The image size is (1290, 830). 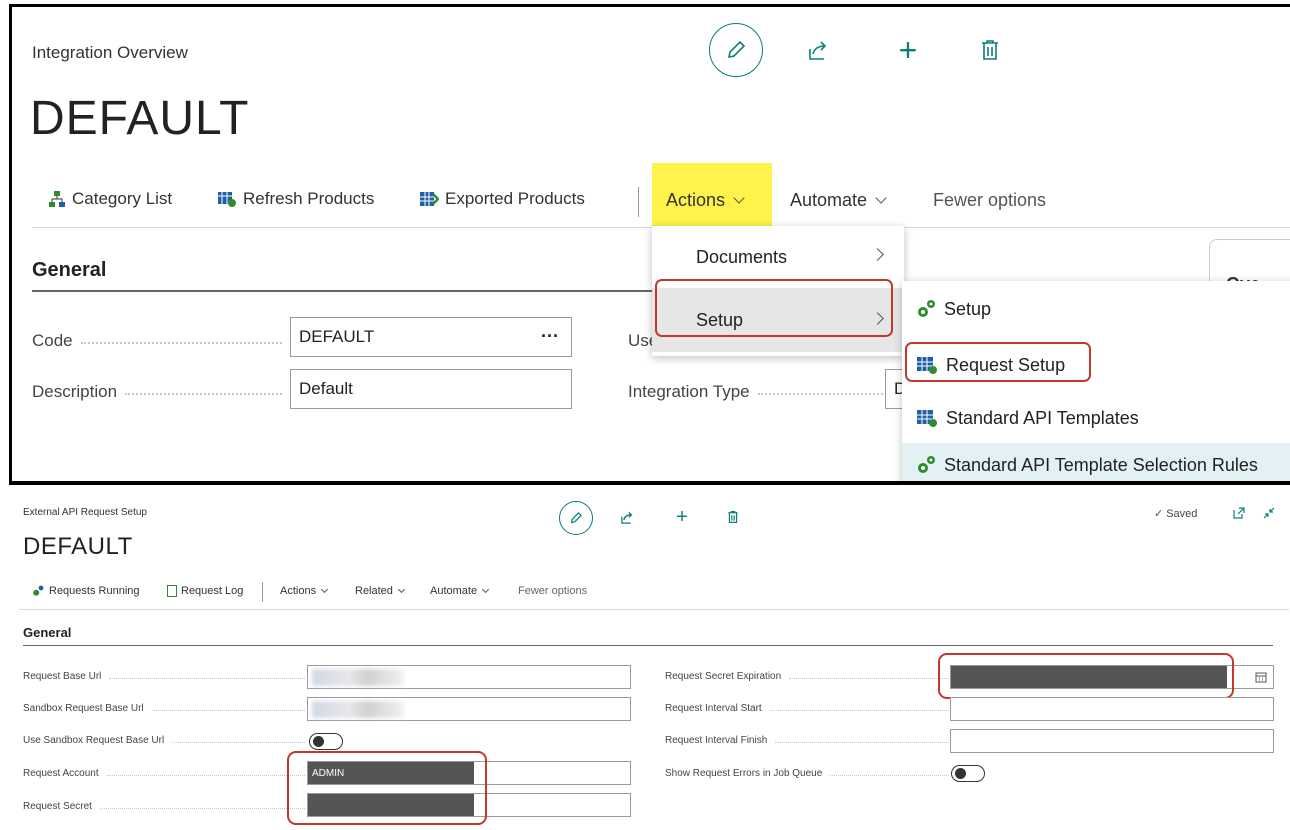 I want to click on request-log-label: Request Log, so click(x=212, y=591).